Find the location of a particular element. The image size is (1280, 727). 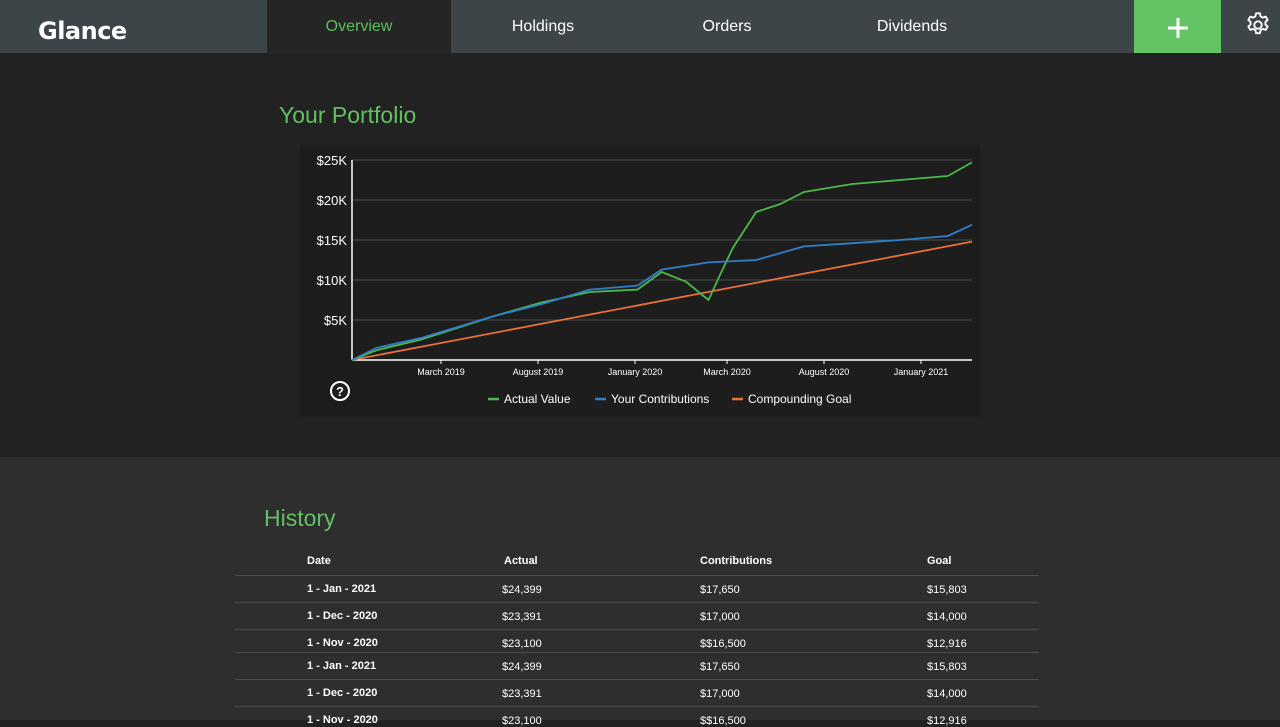

y-tick-label: $5K is located at coordinates (335, 320).